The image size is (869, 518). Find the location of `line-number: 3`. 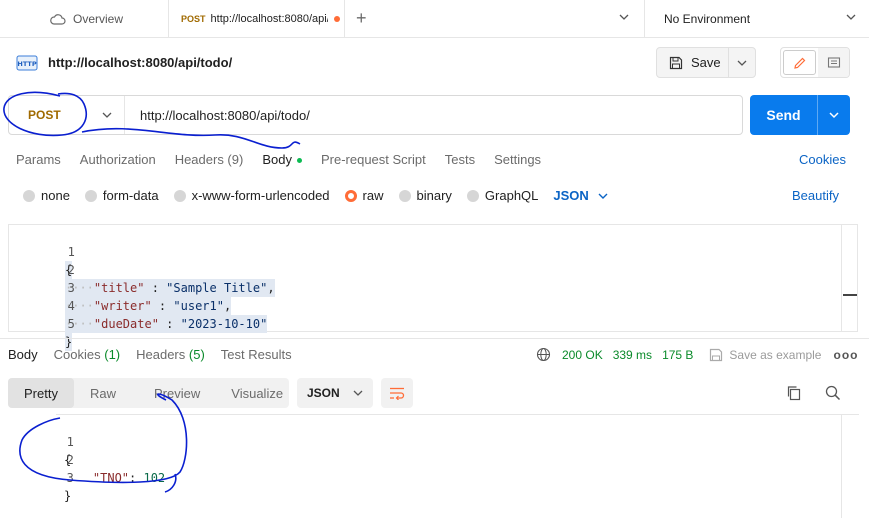

line-number: 3 is located at coordinates (71, 288).